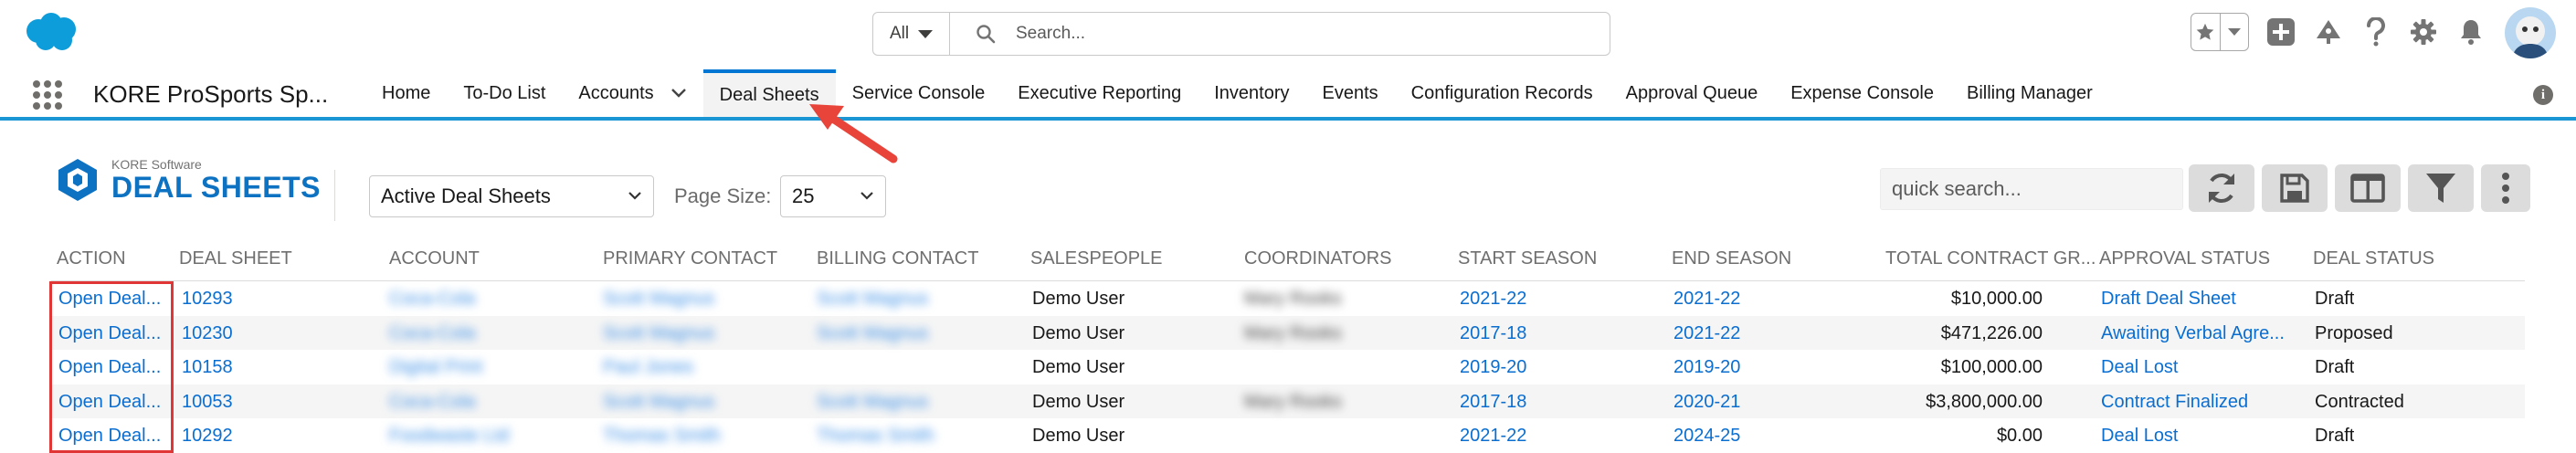 This screenshot has width=2576, height=453. What do you see at coordinates (51, 32) in the screenshot?
I see `salesforce-logo-icon` at bounding box center [51, 32].